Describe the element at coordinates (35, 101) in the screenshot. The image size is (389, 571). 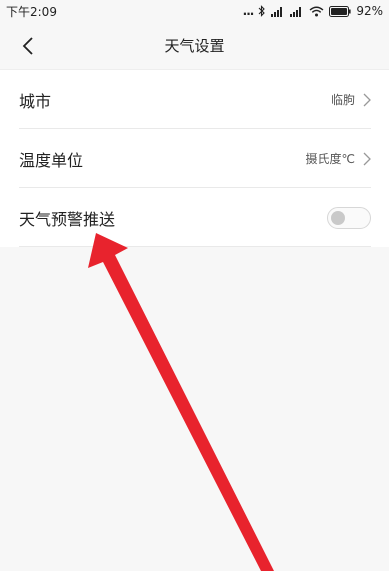
I see `city-label: 城市` at that location.